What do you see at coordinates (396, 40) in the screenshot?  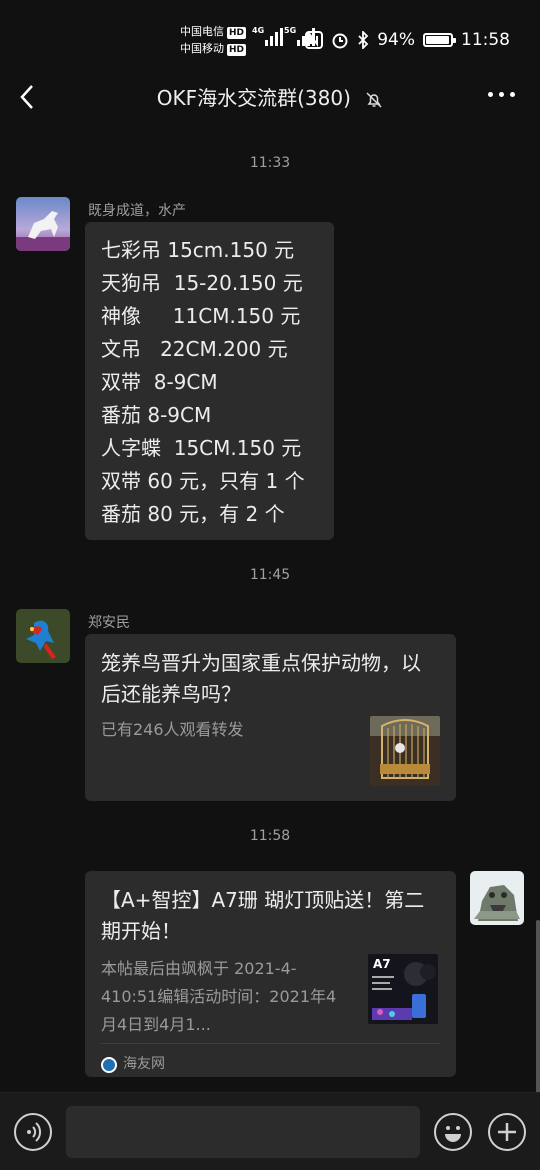 I see `battery-percent: 94%` at bounding box center [396, 40].